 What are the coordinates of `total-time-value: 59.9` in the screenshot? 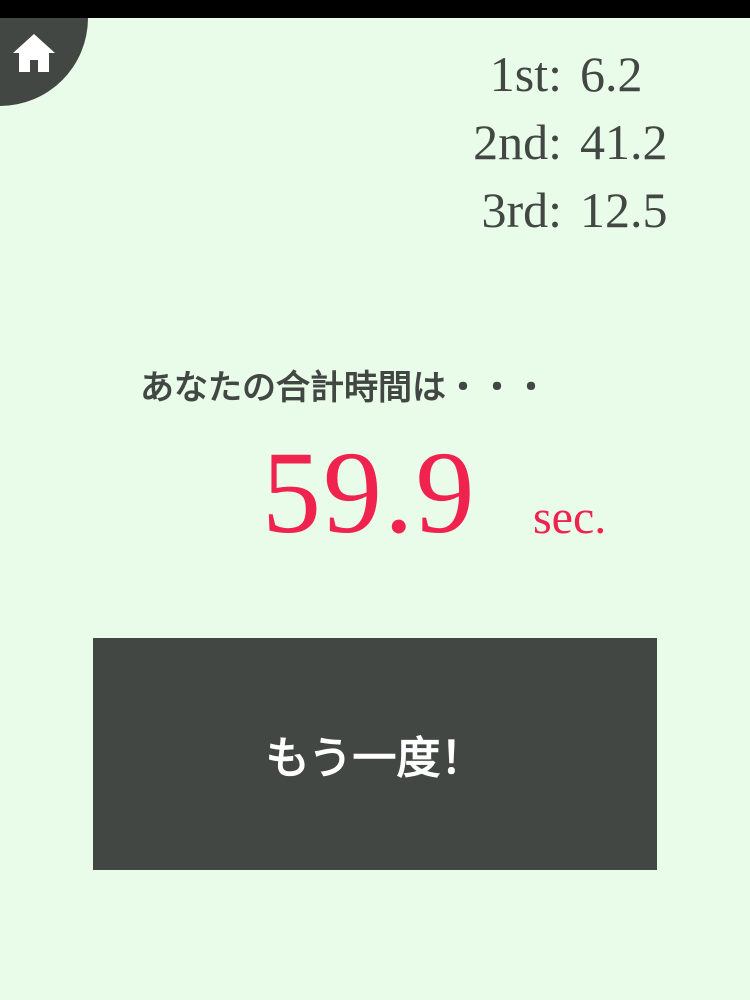 It's located at (369, 492).